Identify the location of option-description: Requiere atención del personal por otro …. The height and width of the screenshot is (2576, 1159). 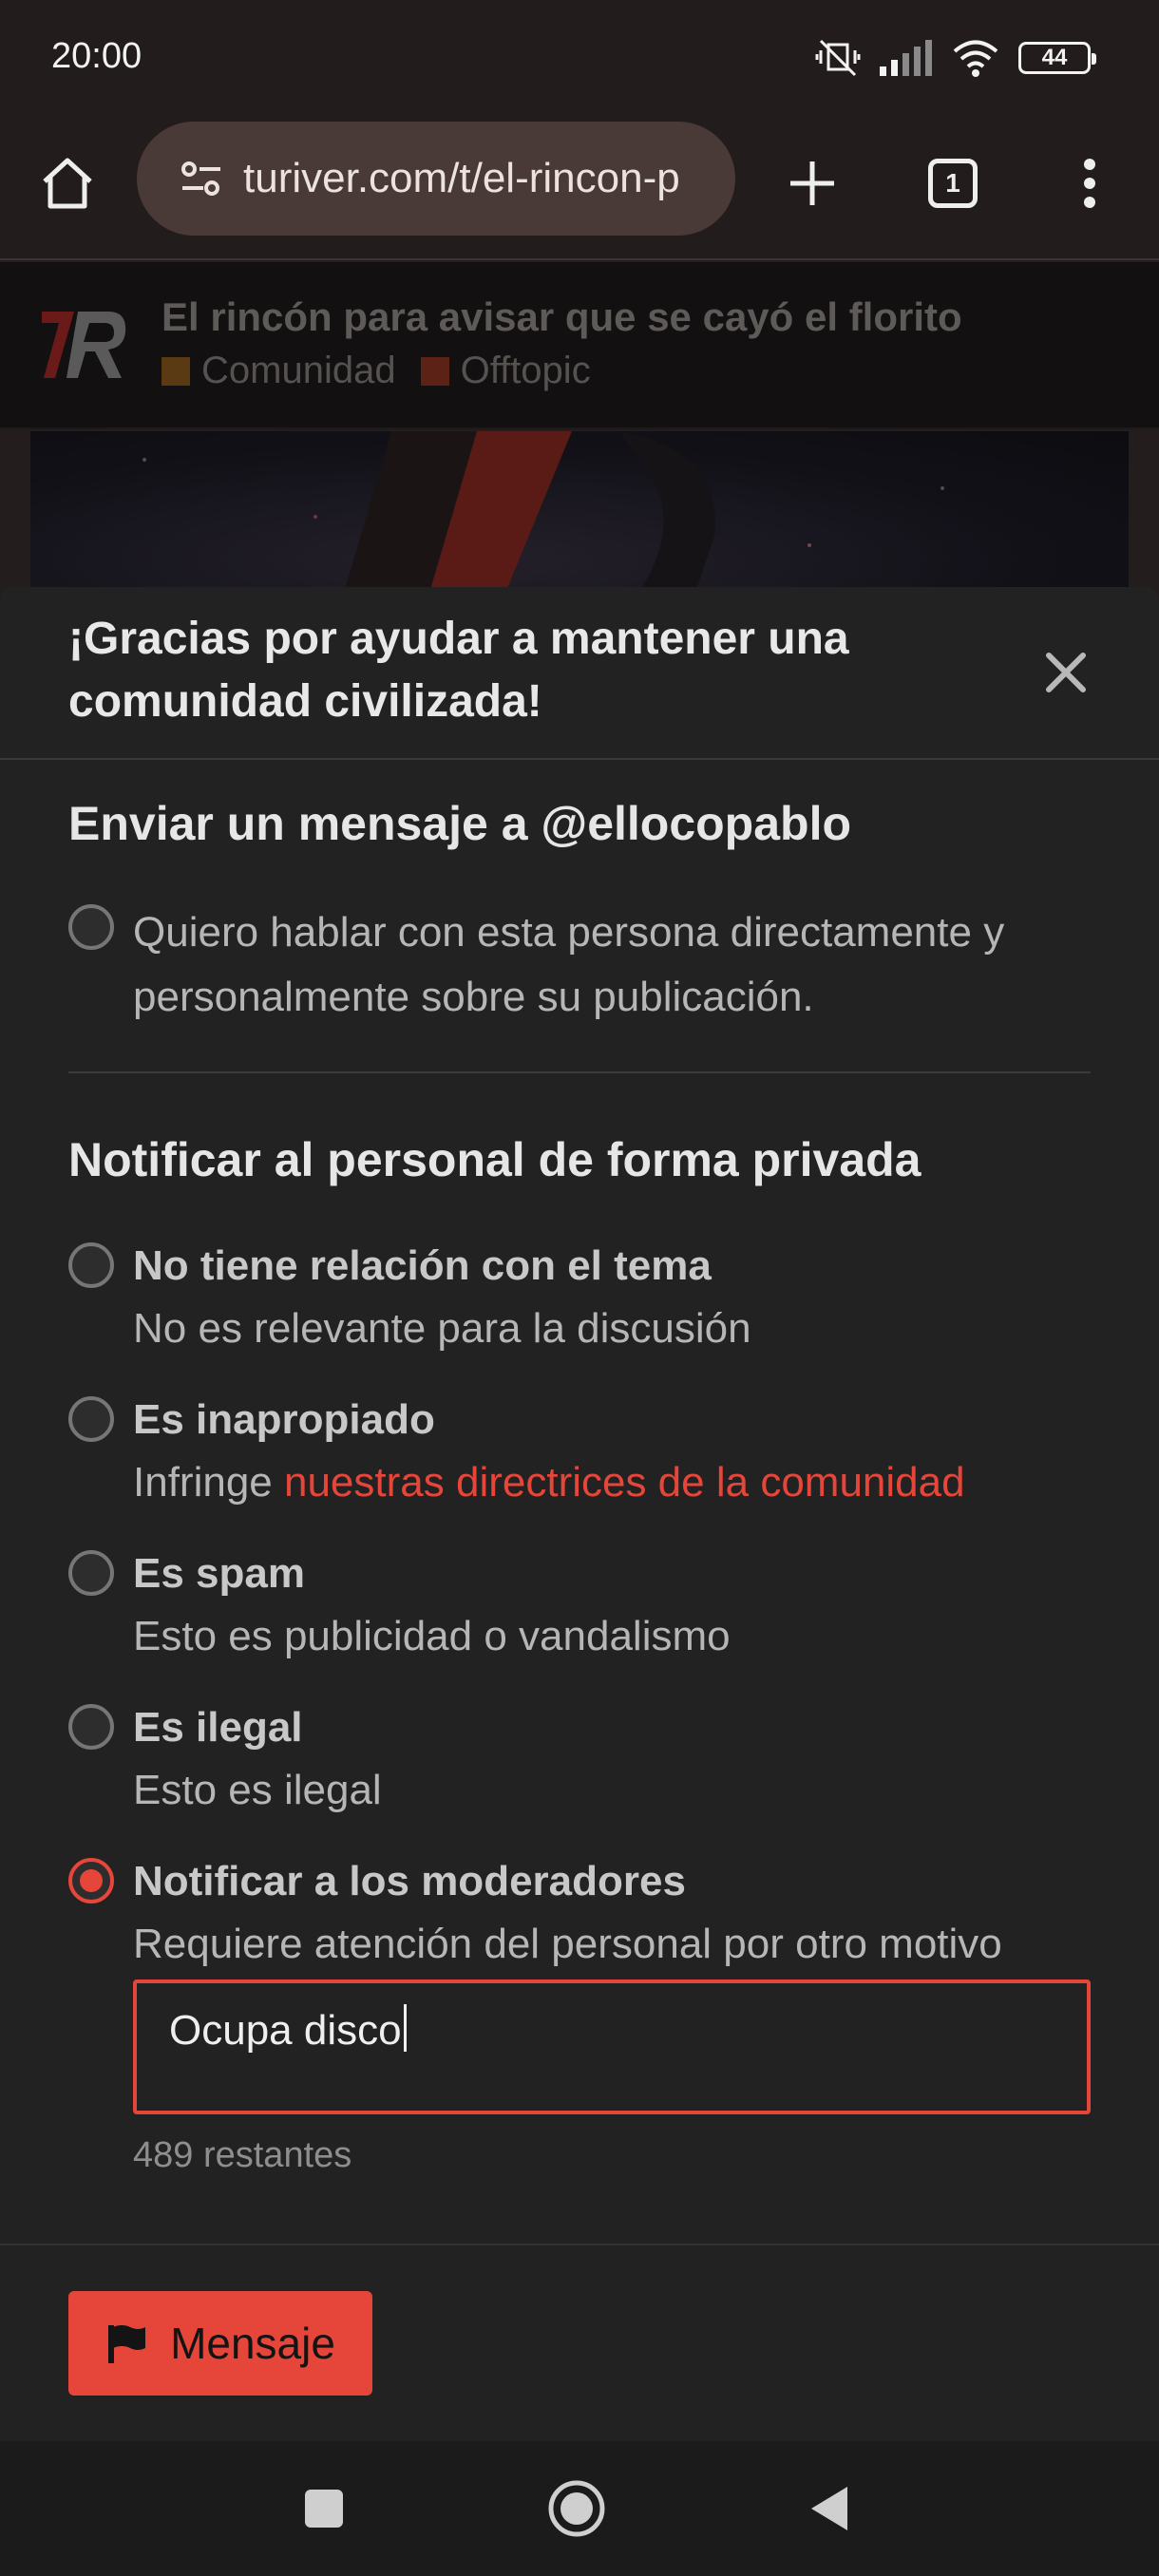
(567, 1944).